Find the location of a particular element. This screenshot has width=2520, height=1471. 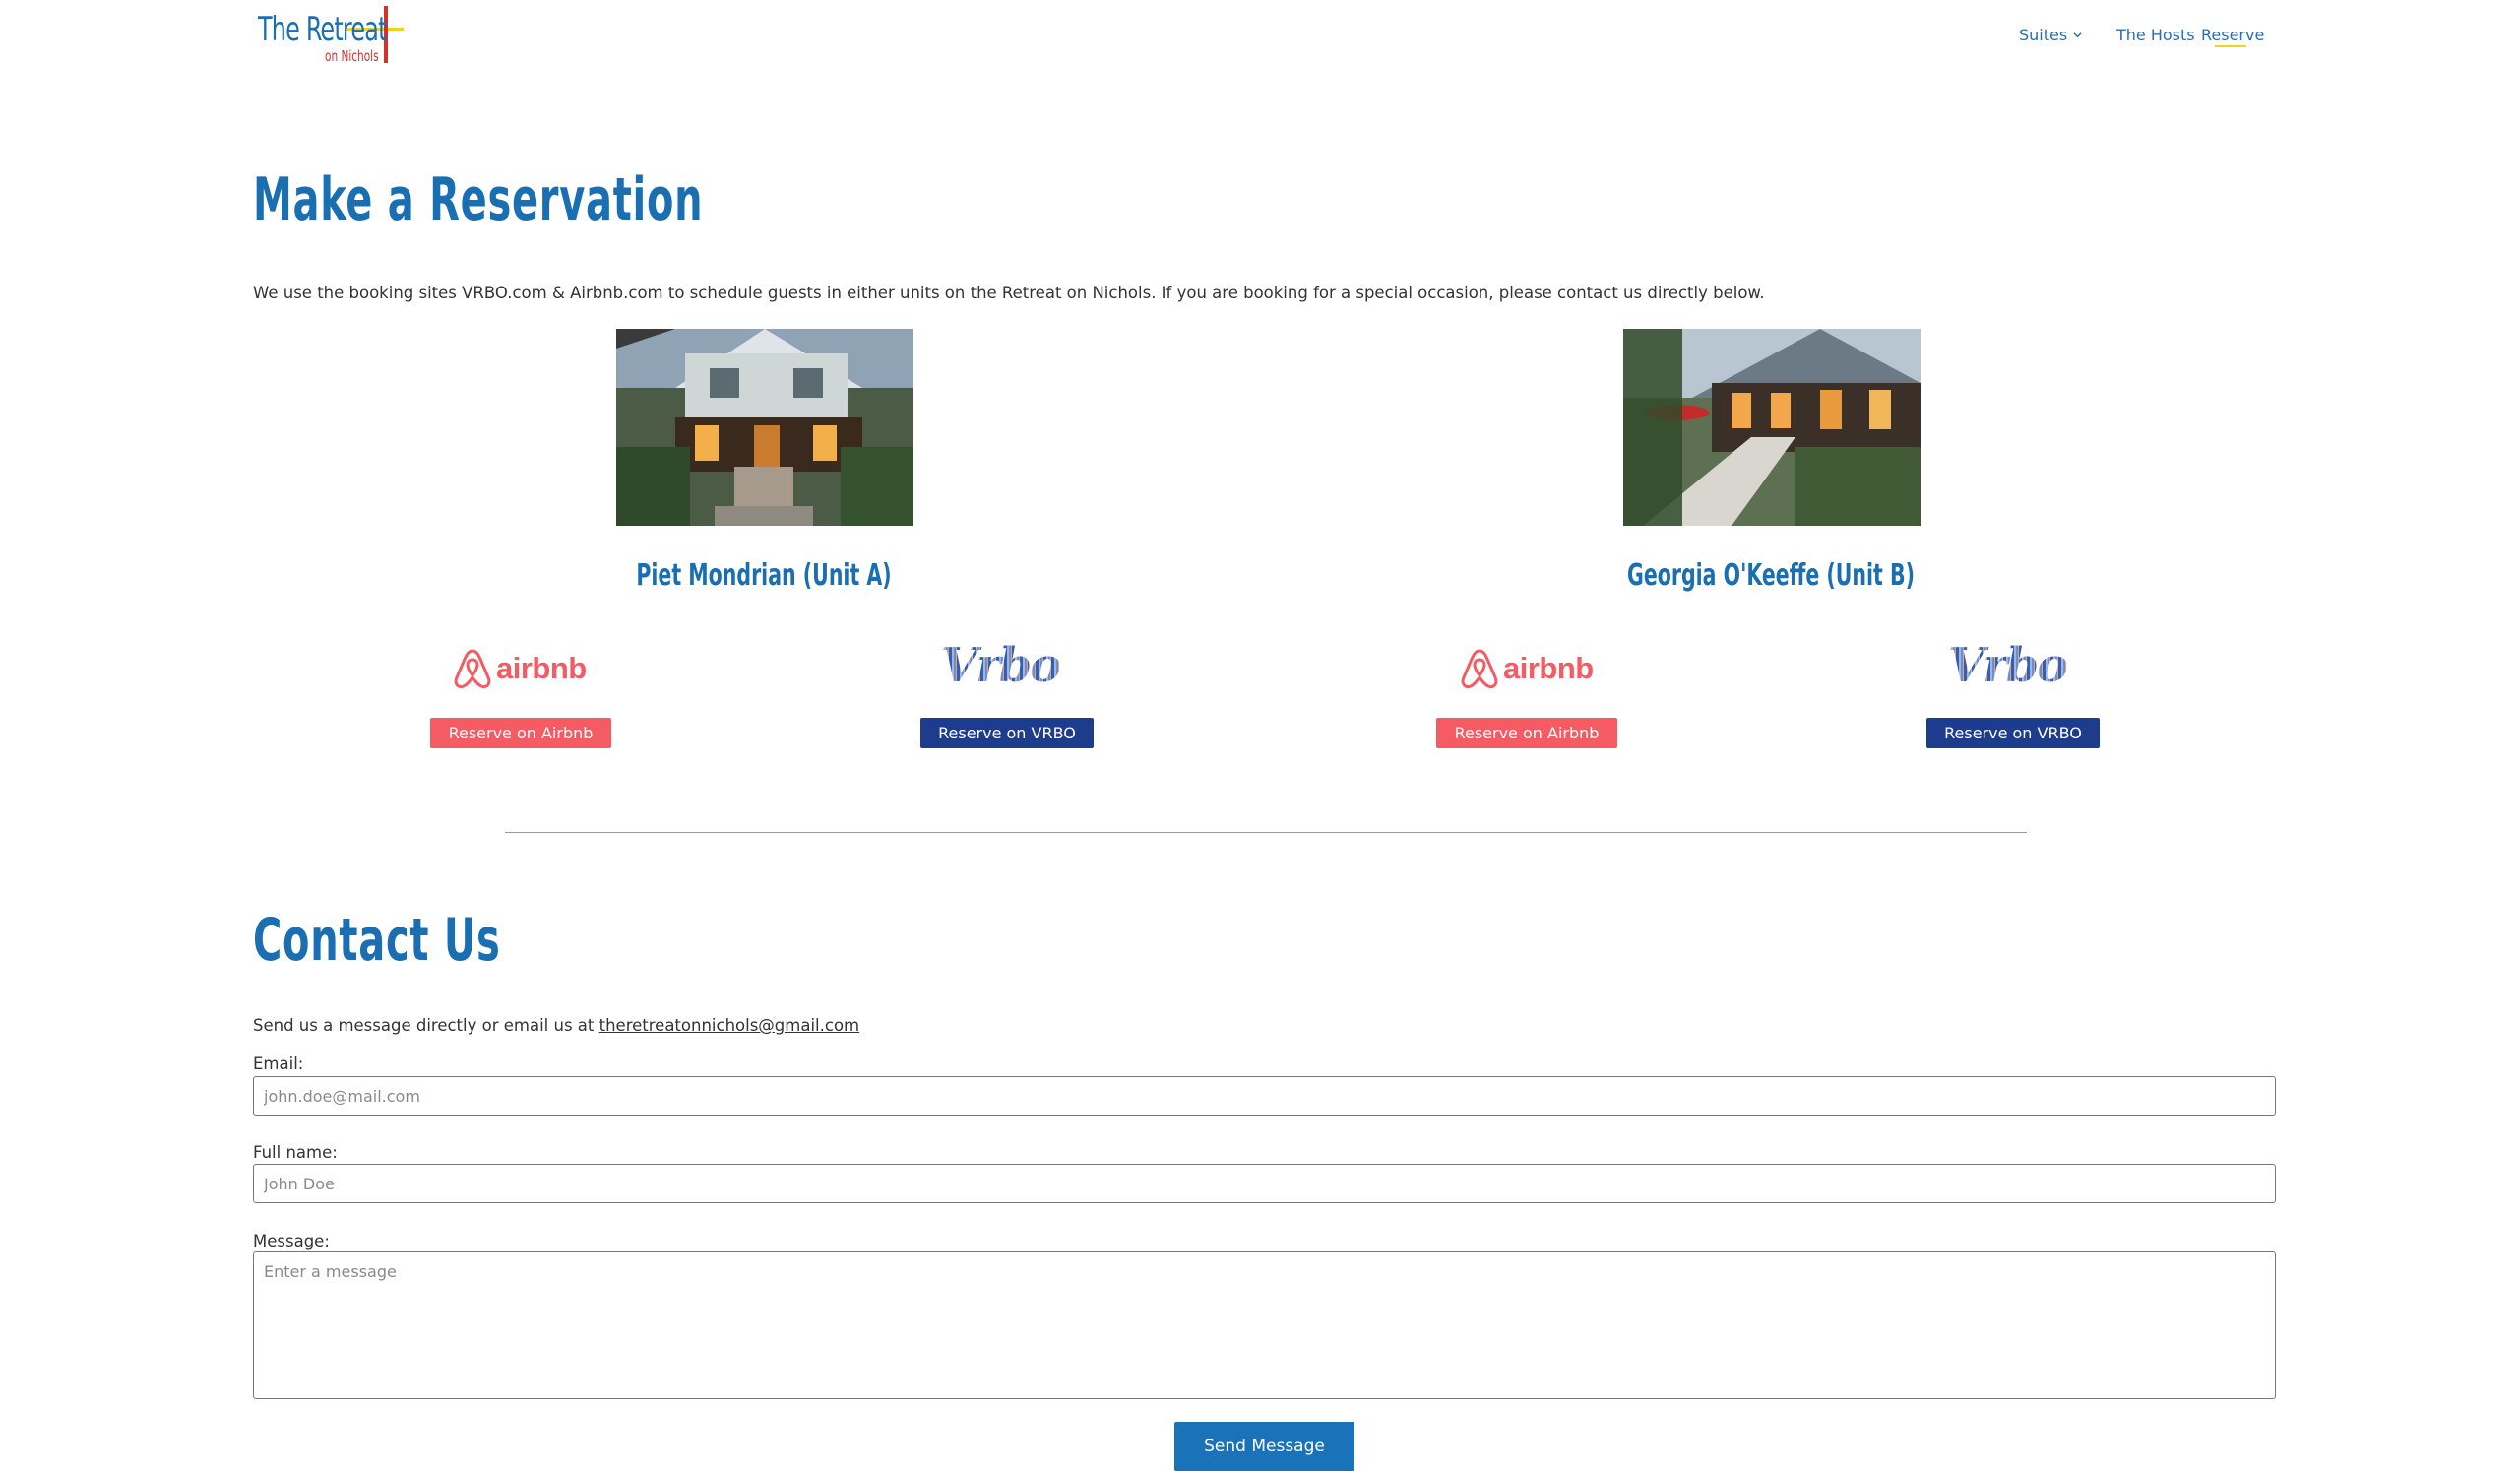

reserve-vrbo-unit-b-button: Reserve on VRBO is located at coordinates (2013, 733).